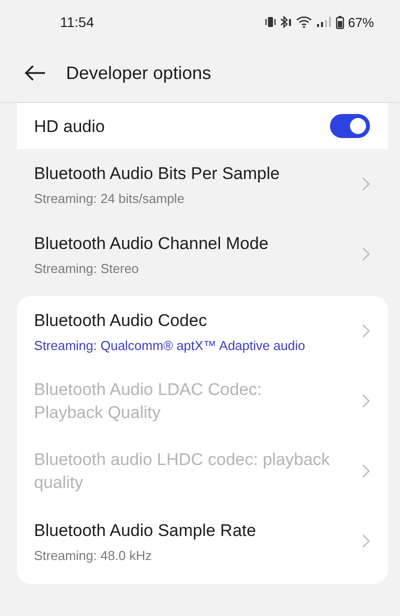 The image size is (400, 616). I want to click on setting-title: Bluetooth Audio Channel Mode, so click(151, 243).